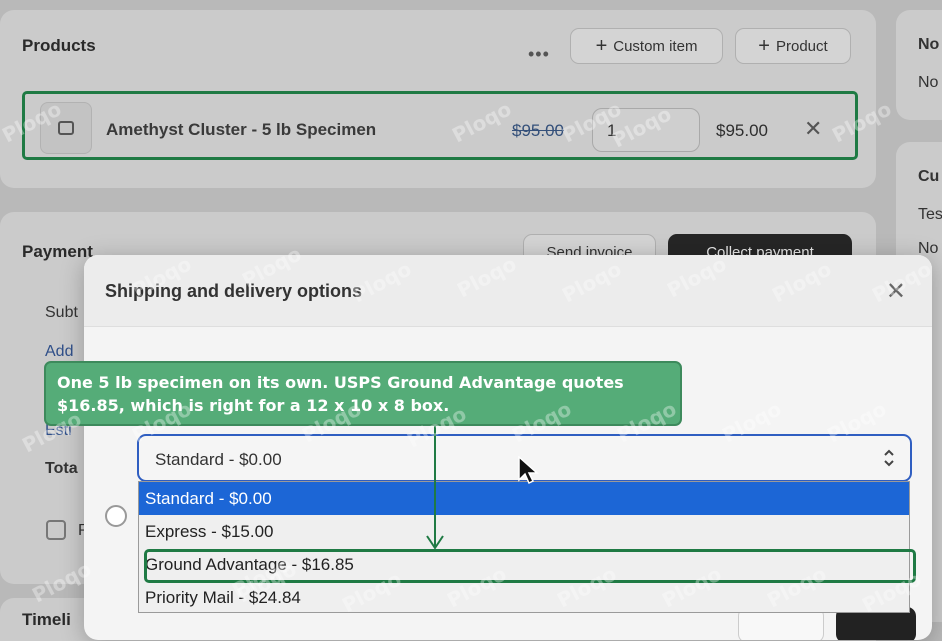 The image size is (942, 641). What do you see at coordinates (930, 215) in the screenshot?
I see `customer-link: Tes` at bounding box center [930, 215].